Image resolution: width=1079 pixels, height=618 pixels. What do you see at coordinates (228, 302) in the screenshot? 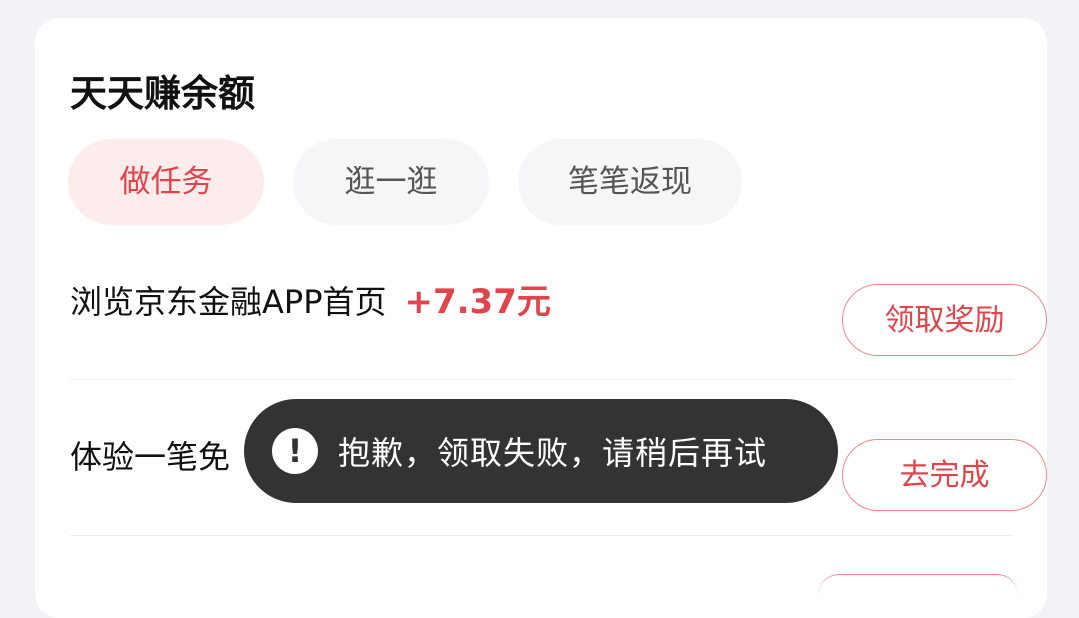
I see `task-title-text: 浏览京东金融APP首页` at bounding box center [228, 302].